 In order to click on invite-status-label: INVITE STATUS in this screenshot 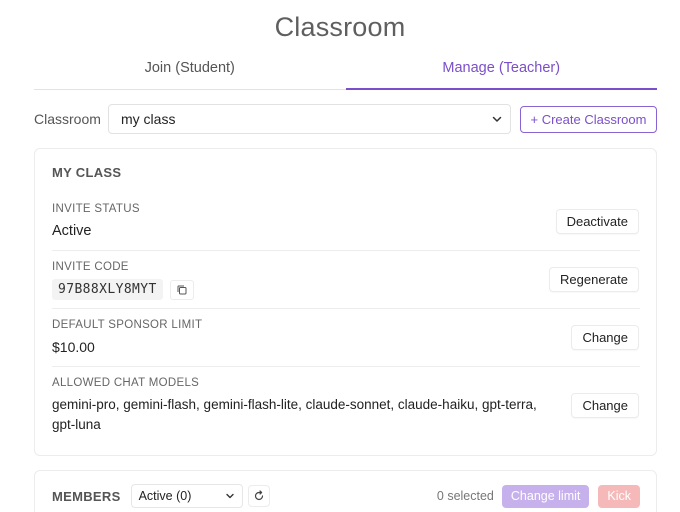, I will do `click(96, 209)`.